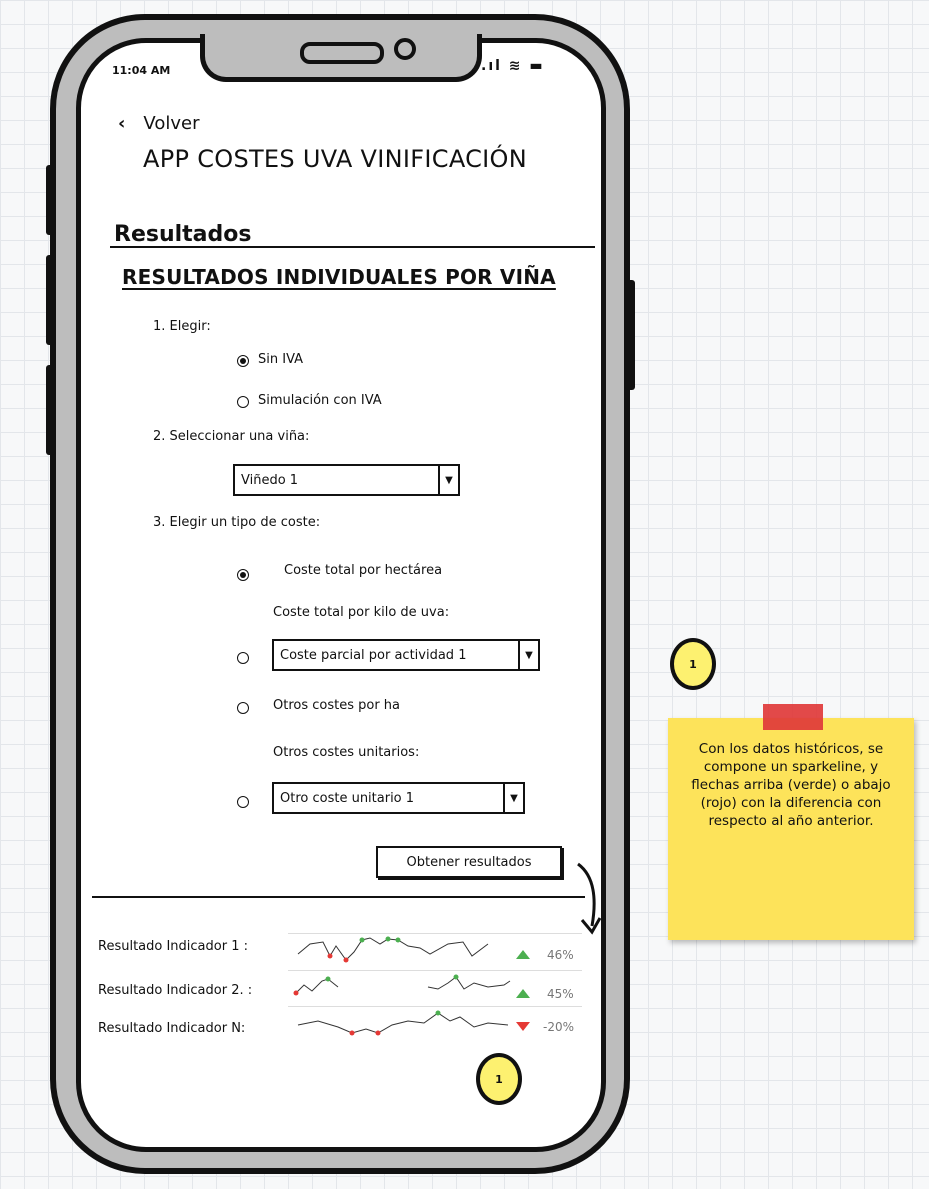 The height and width of the screenshot is (1189, 929). I want to click on back-button: ‹ Volver, so click(158, 123).